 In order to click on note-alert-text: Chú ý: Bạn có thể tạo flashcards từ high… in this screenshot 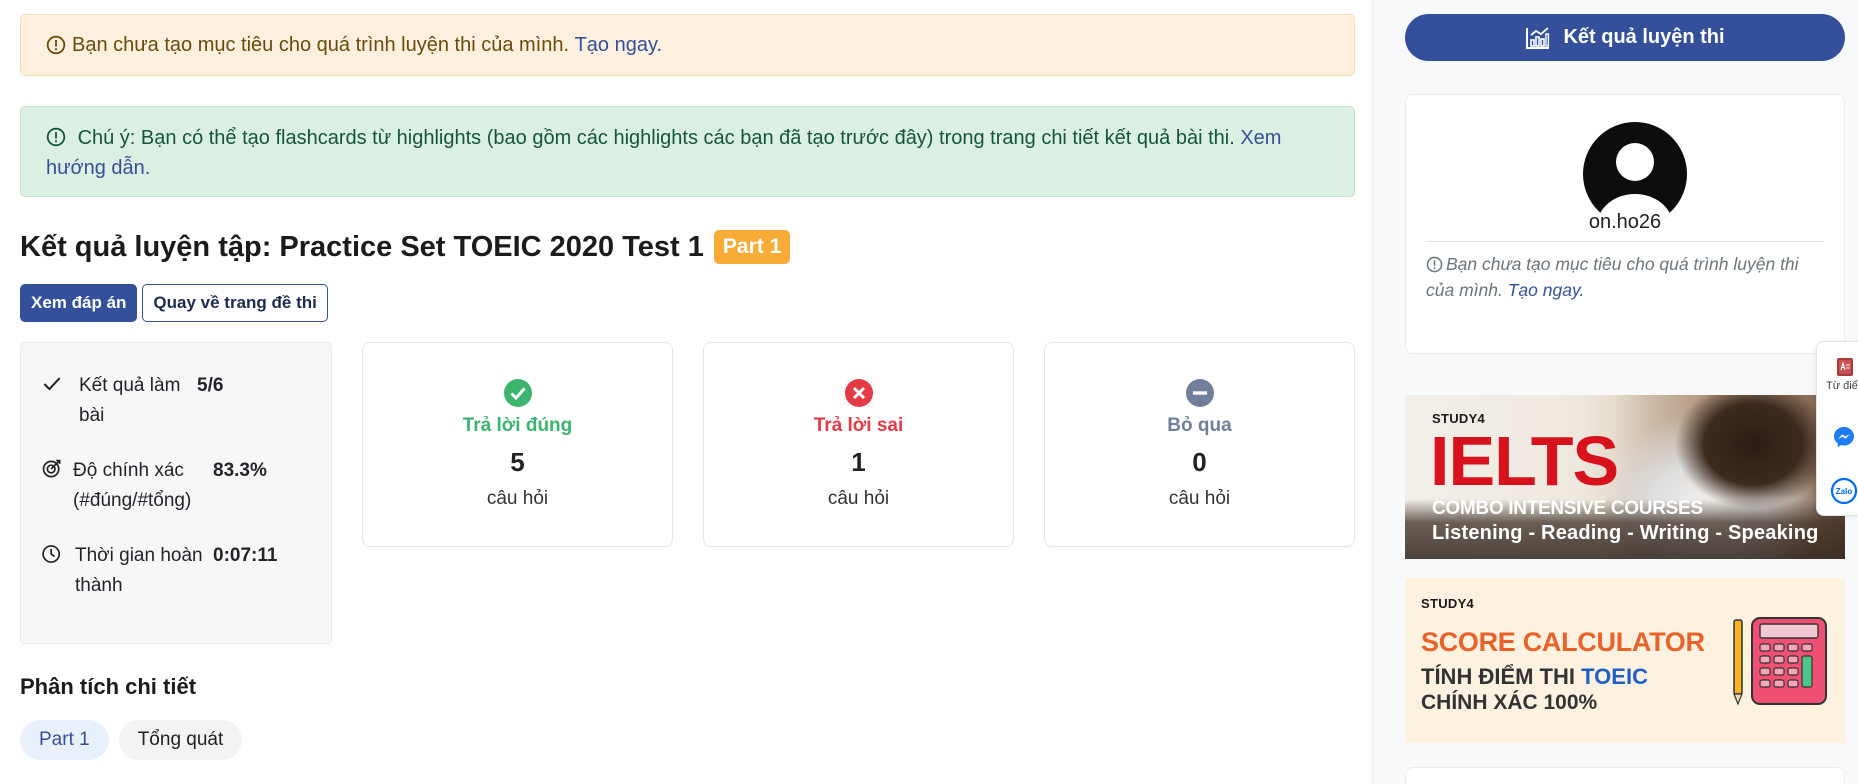, I will do `click(656, 138)`.